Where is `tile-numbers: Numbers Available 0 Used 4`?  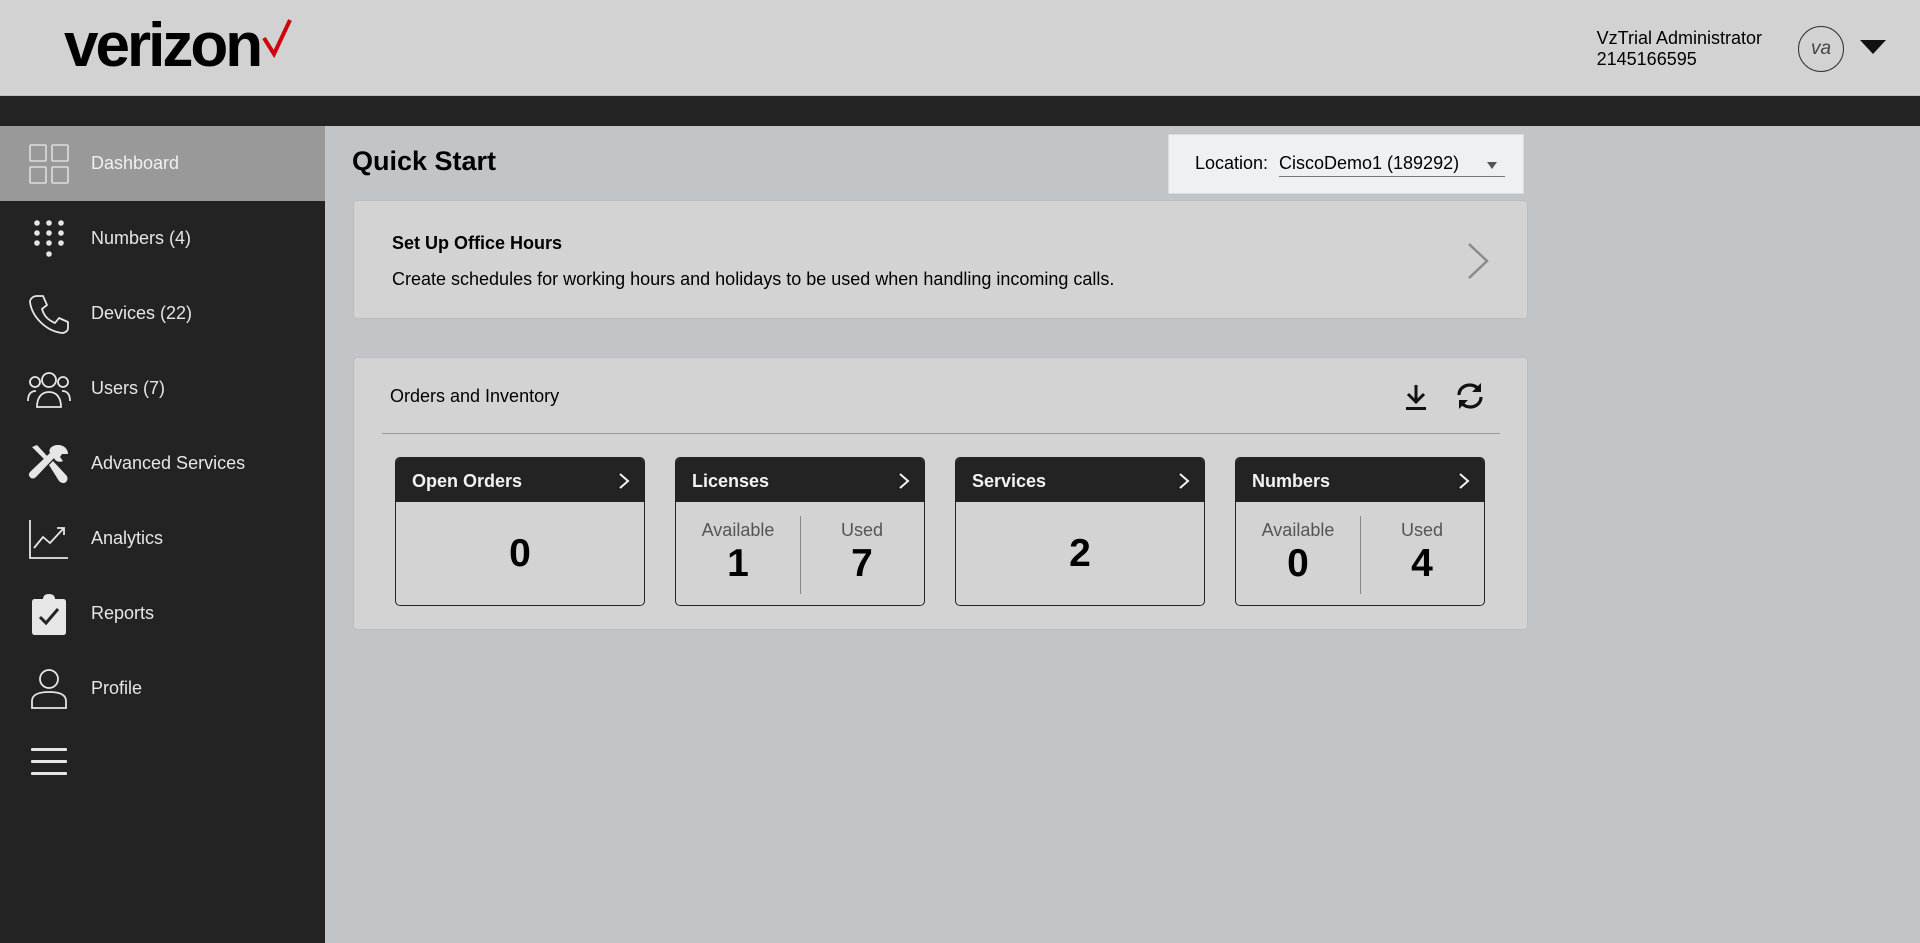
tile-numbers: Numbers Available 0 Used 4 is located at coordinates (1360, 531).